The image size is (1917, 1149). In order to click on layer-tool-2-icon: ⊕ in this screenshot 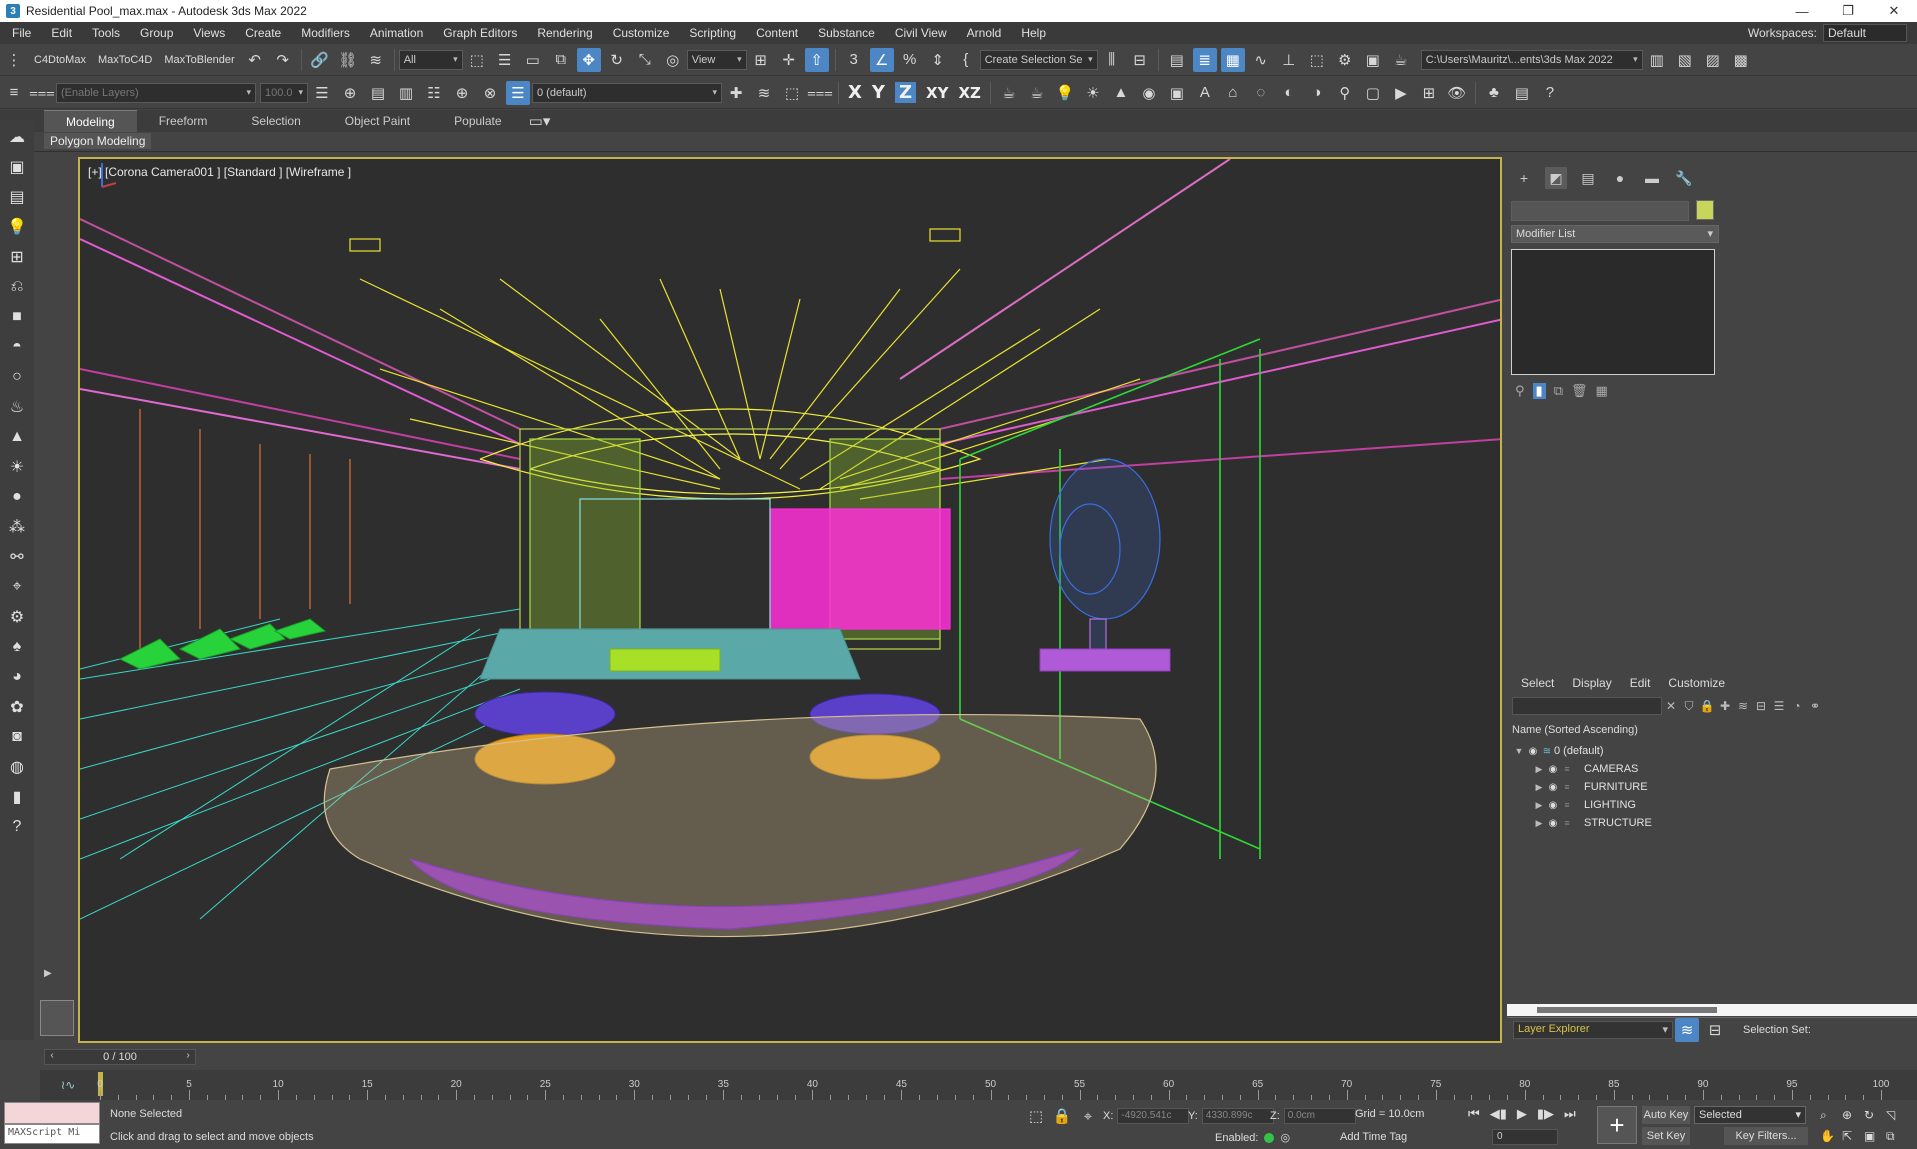, I will do `click(350, 93)`.